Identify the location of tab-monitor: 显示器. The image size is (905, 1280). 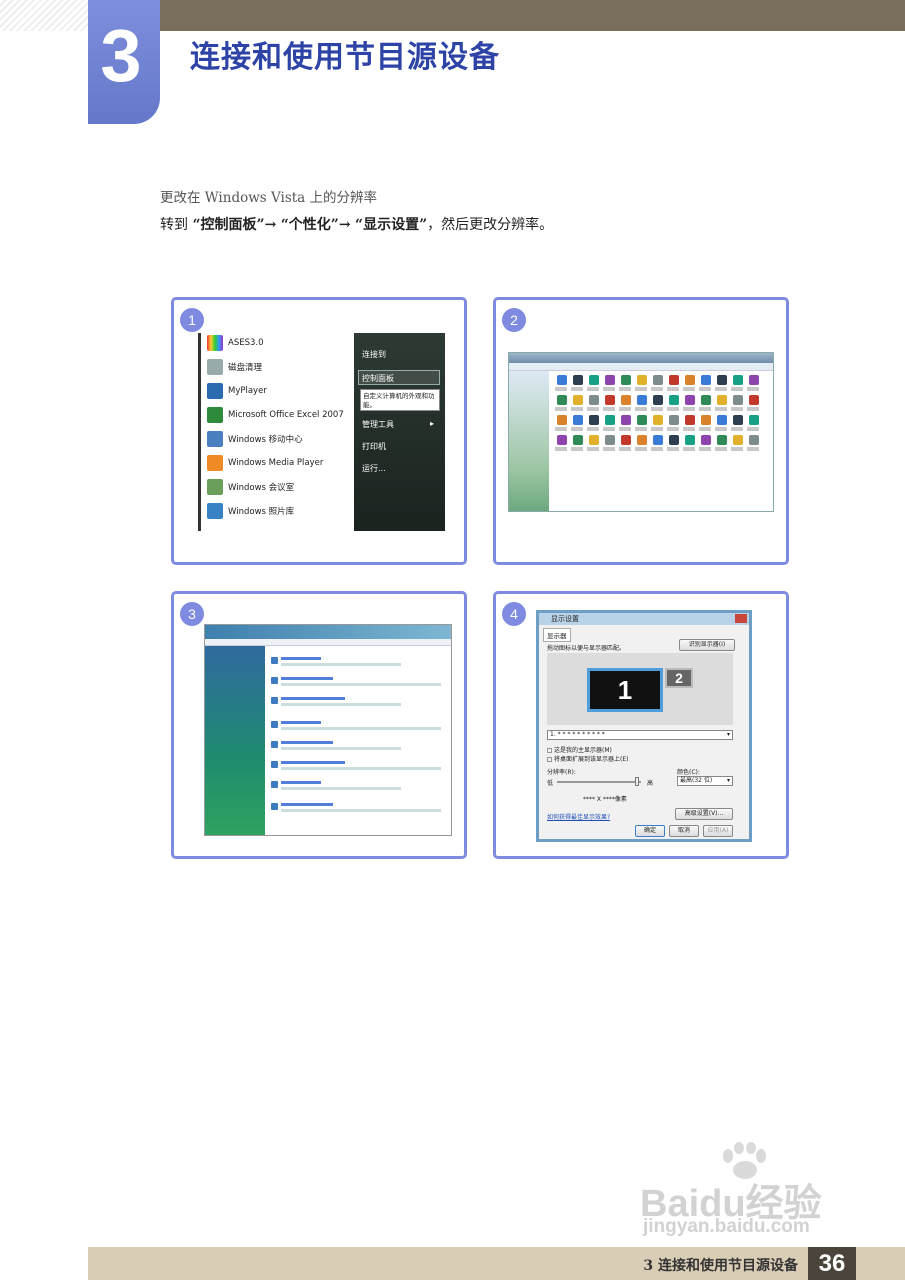
(557, 635).